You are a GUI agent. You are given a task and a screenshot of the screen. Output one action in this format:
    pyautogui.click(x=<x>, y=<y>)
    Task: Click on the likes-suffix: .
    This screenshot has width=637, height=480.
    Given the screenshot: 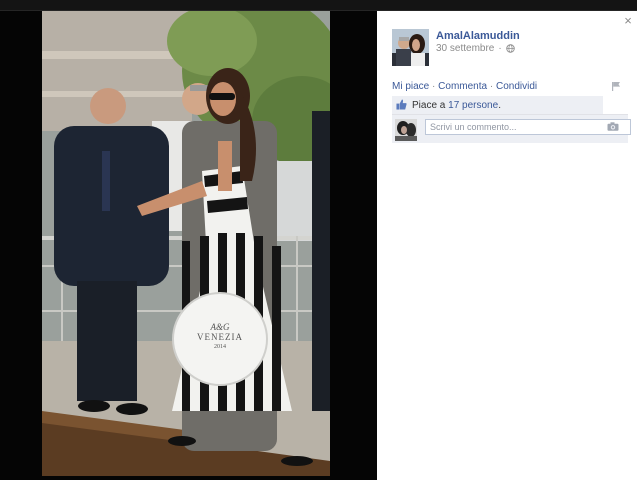 What is the action you would take?
    pyautogui.click(x=499, y=105)
    